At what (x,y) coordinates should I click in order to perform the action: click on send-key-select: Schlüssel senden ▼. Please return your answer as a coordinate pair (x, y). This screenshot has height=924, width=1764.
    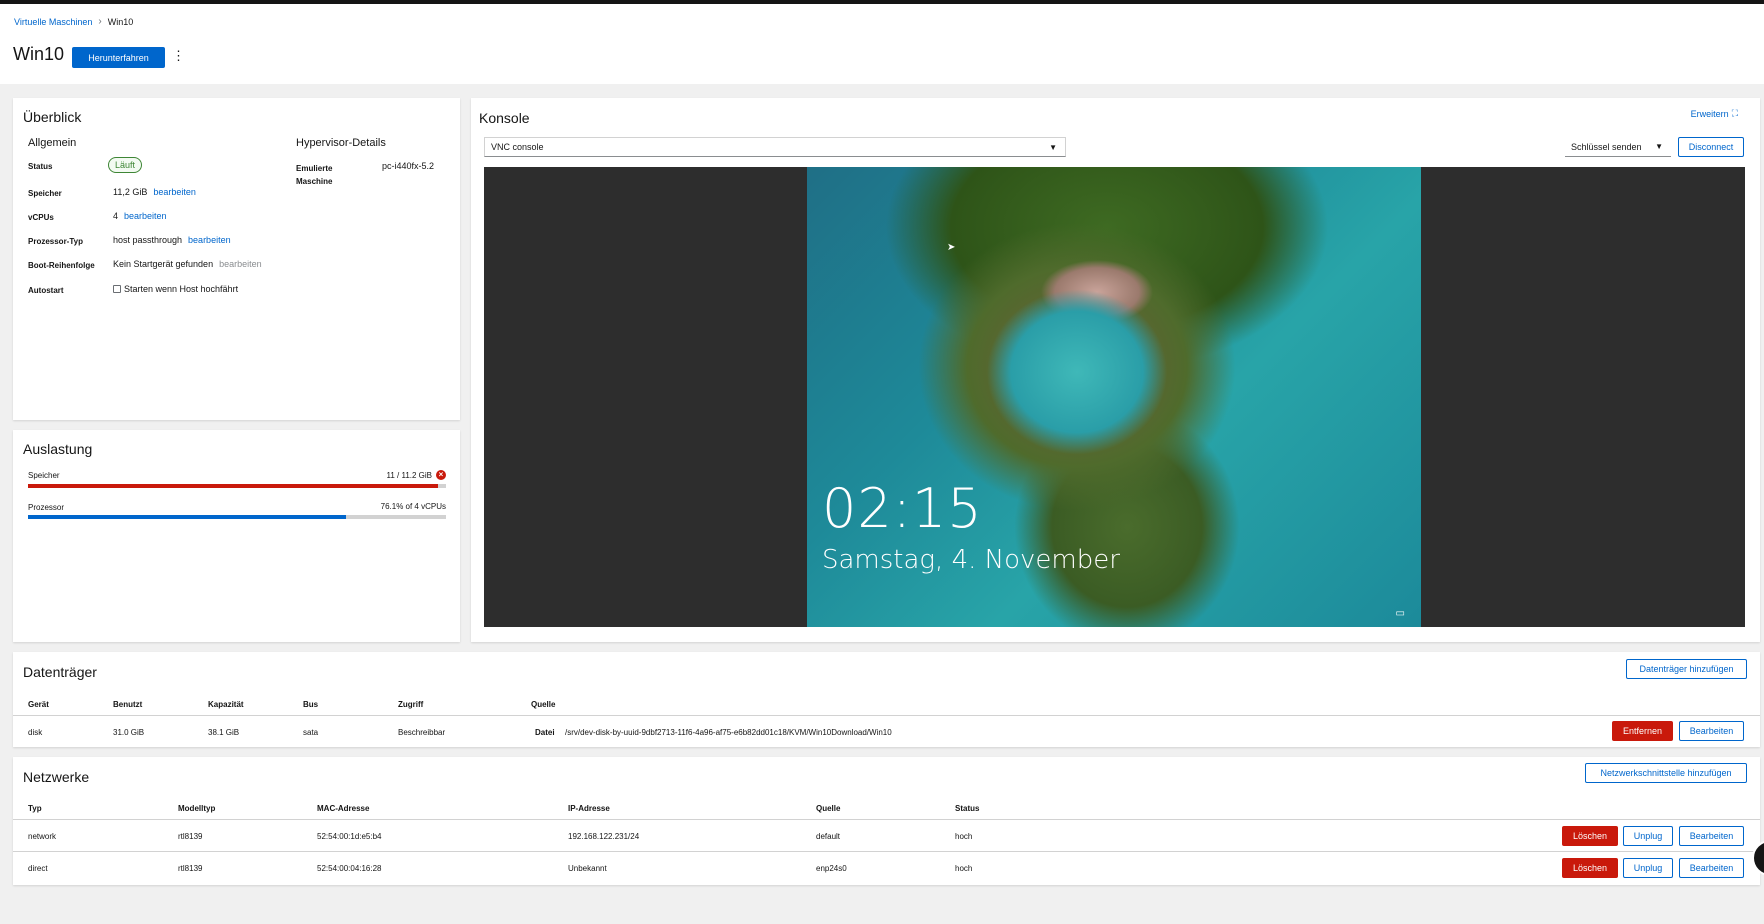
    Looking at the image, I should click on (1618, 147).